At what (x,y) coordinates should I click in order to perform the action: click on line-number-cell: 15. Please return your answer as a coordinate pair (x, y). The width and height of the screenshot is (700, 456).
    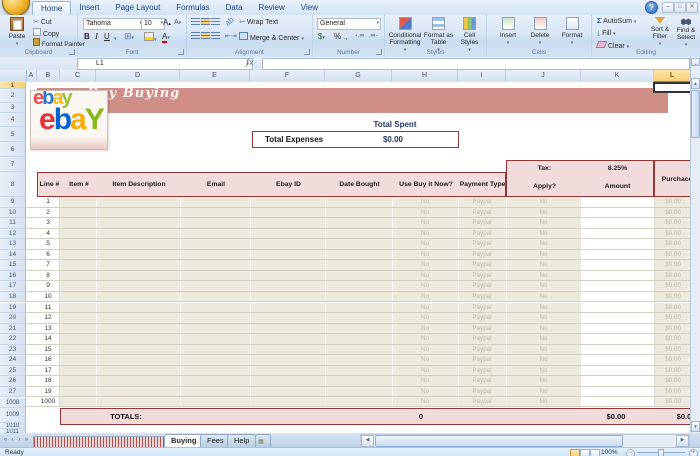
    Looking at the image, I should click on (48, 349).